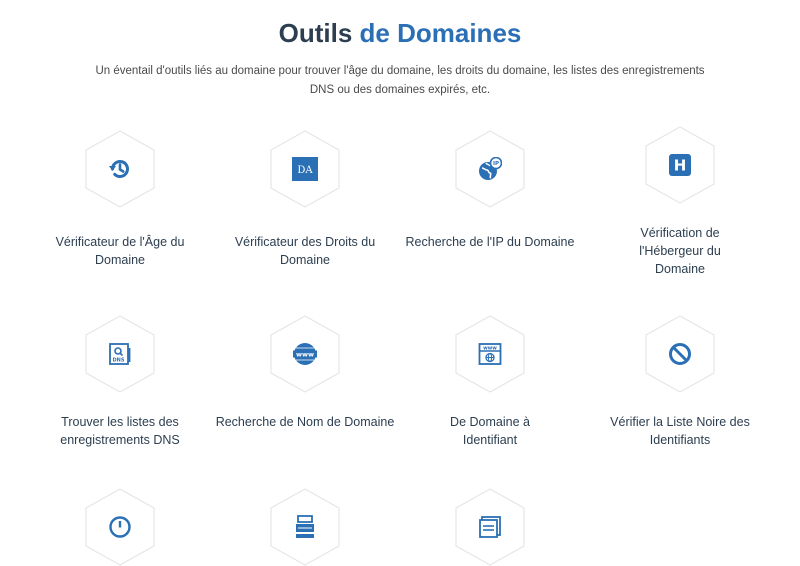 The height and width of the screenshot is (566, 800). I want to click on server-icon, so click(305, 527).